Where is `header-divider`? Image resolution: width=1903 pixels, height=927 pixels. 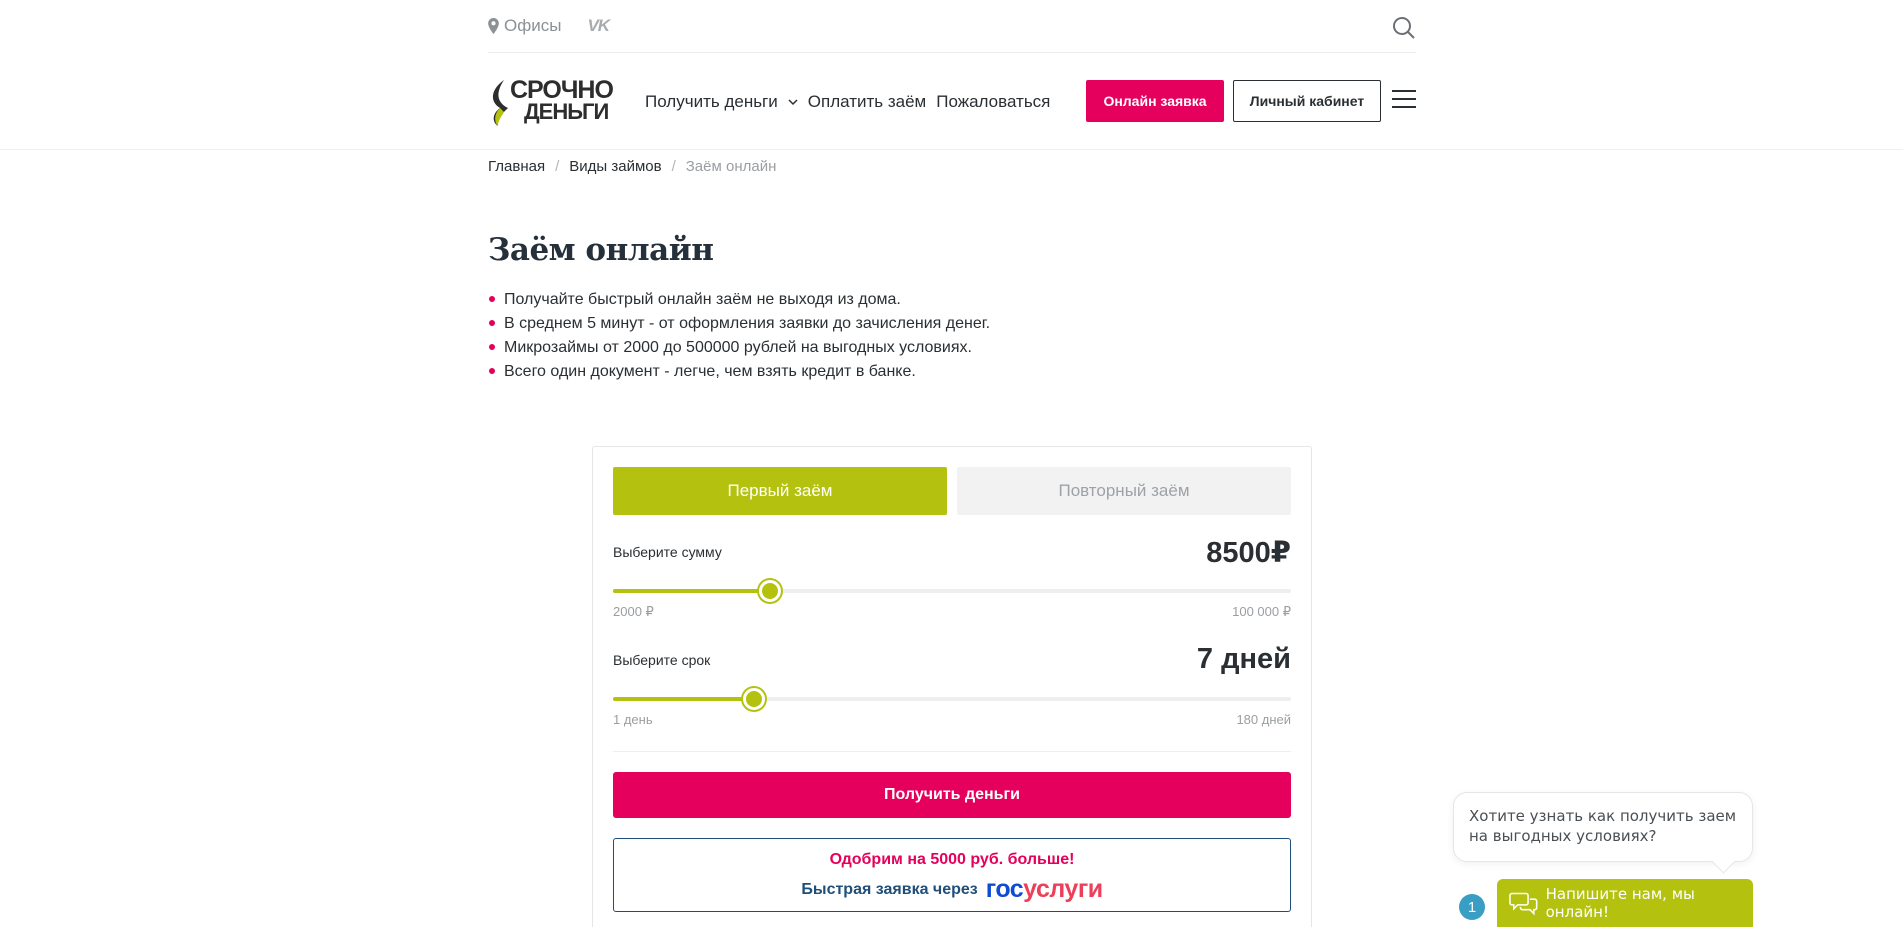
header-divider is located at coordinates (951, 149).